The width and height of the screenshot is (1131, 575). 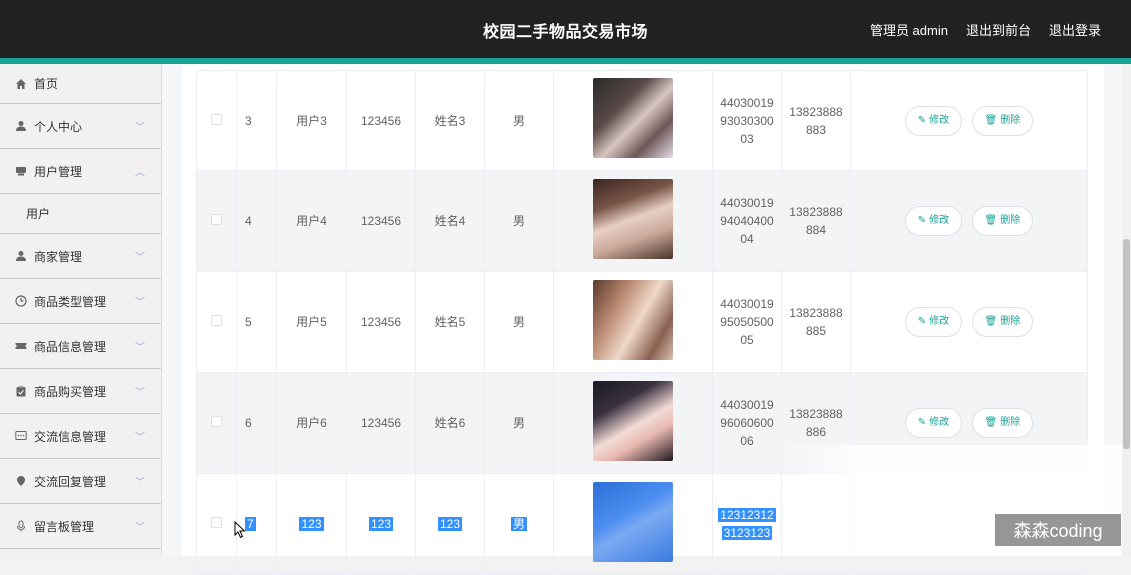 What do you see at coordinates (312, 221) in the screenshot?
I see `account-cell: 用户4` at bounding box center [312, 221].